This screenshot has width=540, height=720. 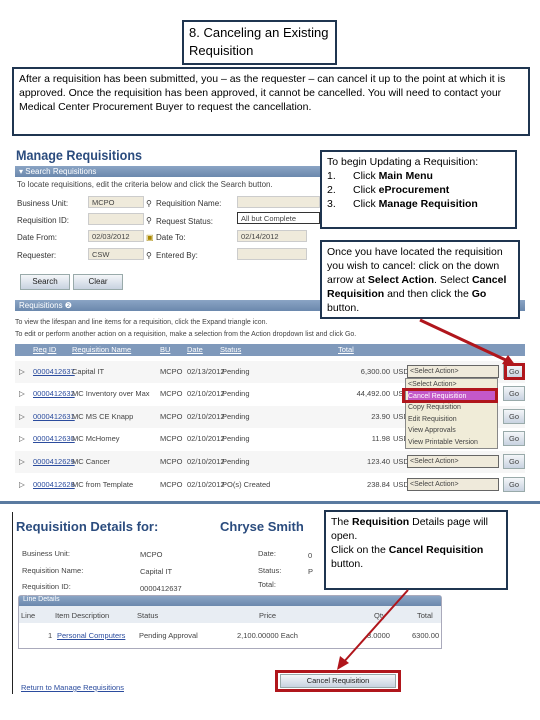 I want to click on arrow-to-cancel, so click(x=375, y=627).